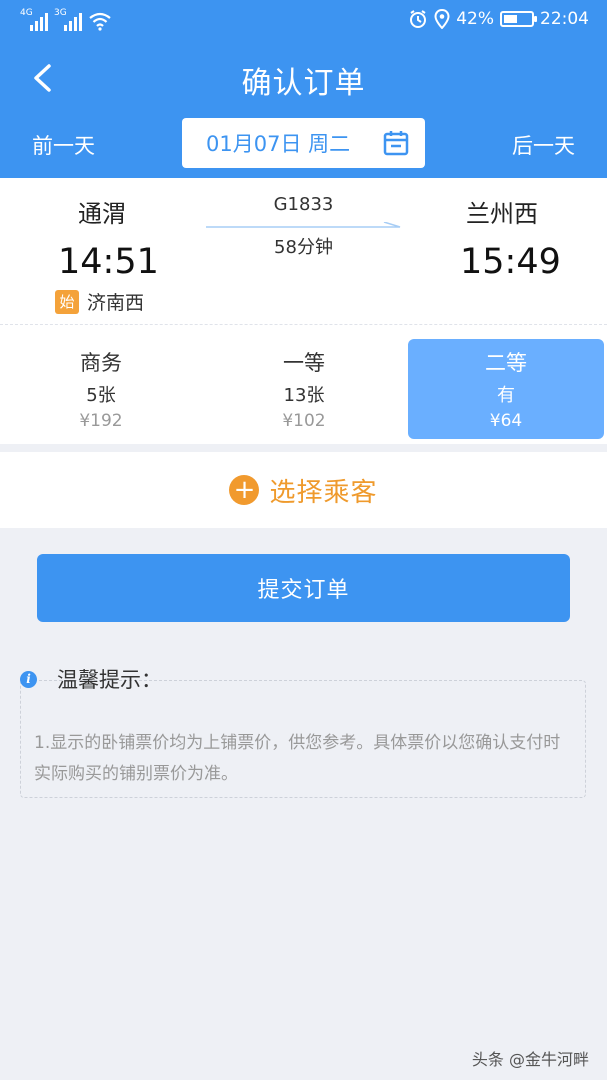 The width and height of the screenshot is (607, 1080). I want to click on date-picker: 01月07日 周二, so click(303, 143).